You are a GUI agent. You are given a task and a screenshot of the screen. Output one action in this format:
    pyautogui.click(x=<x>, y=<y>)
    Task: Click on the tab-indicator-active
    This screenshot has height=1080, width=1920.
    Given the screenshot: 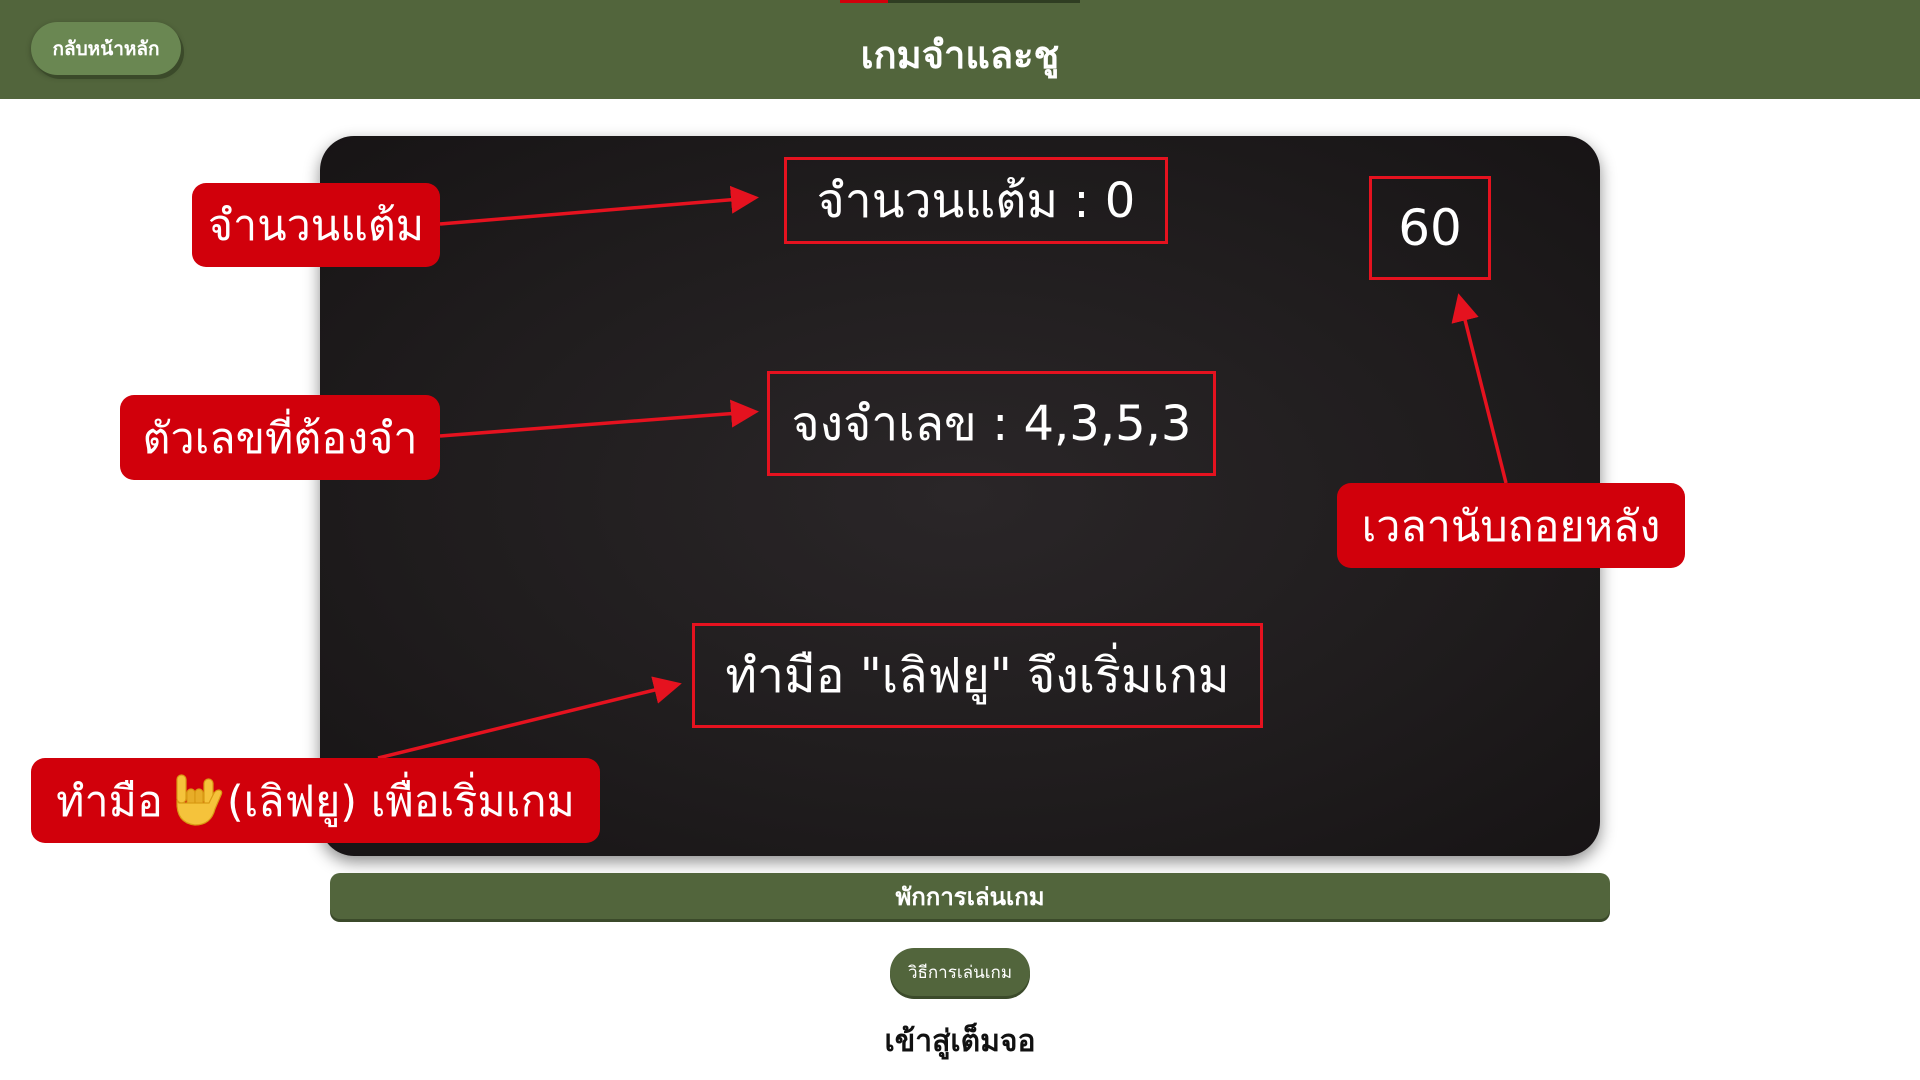 What is the action you would take?
    pyautogui.click(x=864, y=1)
    